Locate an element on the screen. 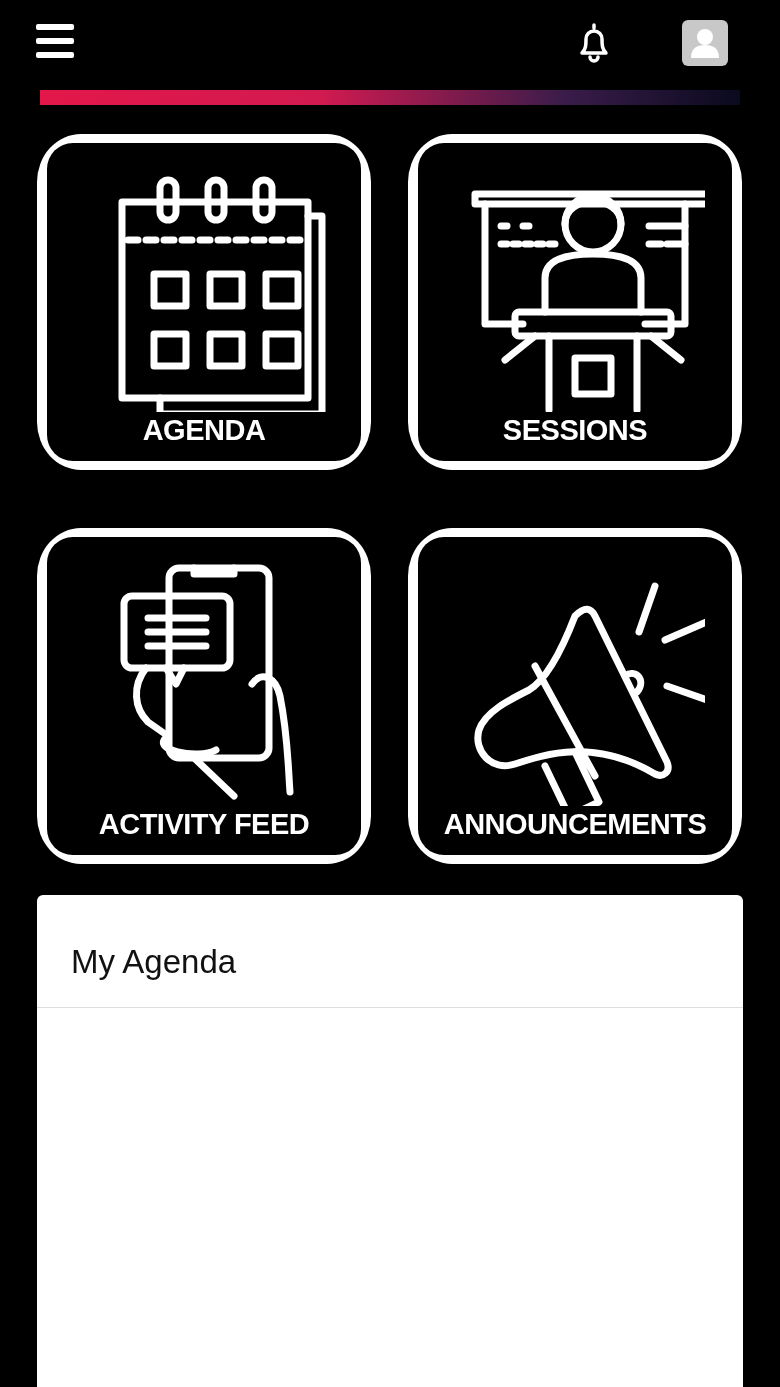  menu-icon is located at coordinates (55, 41).